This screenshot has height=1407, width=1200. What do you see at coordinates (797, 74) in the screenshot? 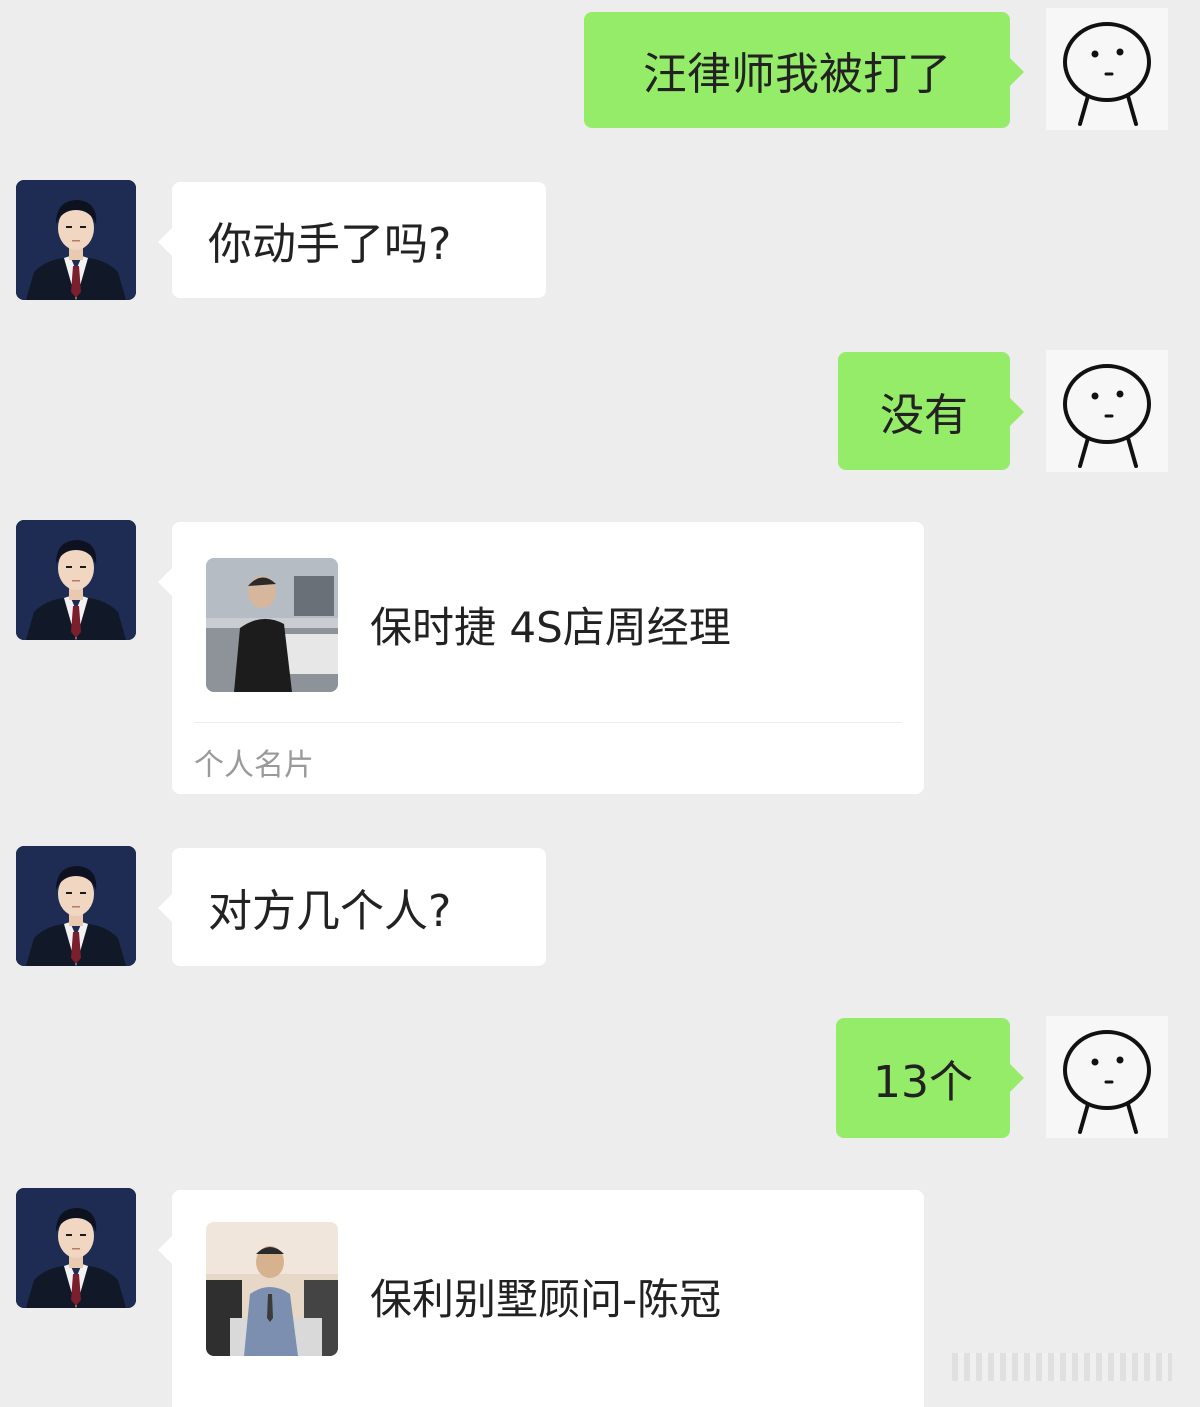
I see `message-text: 汪律师我被打了` at bounding box center [797, 74].